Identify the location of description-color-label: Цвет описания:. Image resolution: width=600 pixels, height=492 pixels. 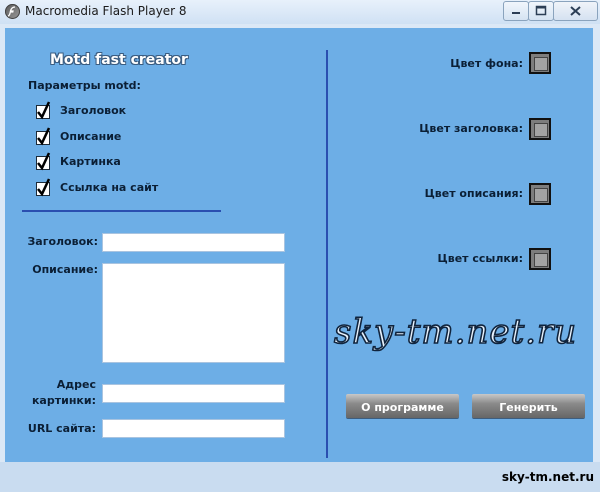
(473, 193).